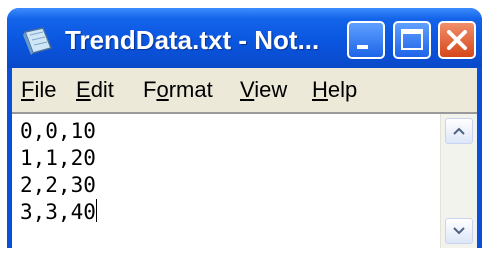  Describe the element at coordinates (95, 90) in the screenshot. I see `menu-edit: Edit` at that location.